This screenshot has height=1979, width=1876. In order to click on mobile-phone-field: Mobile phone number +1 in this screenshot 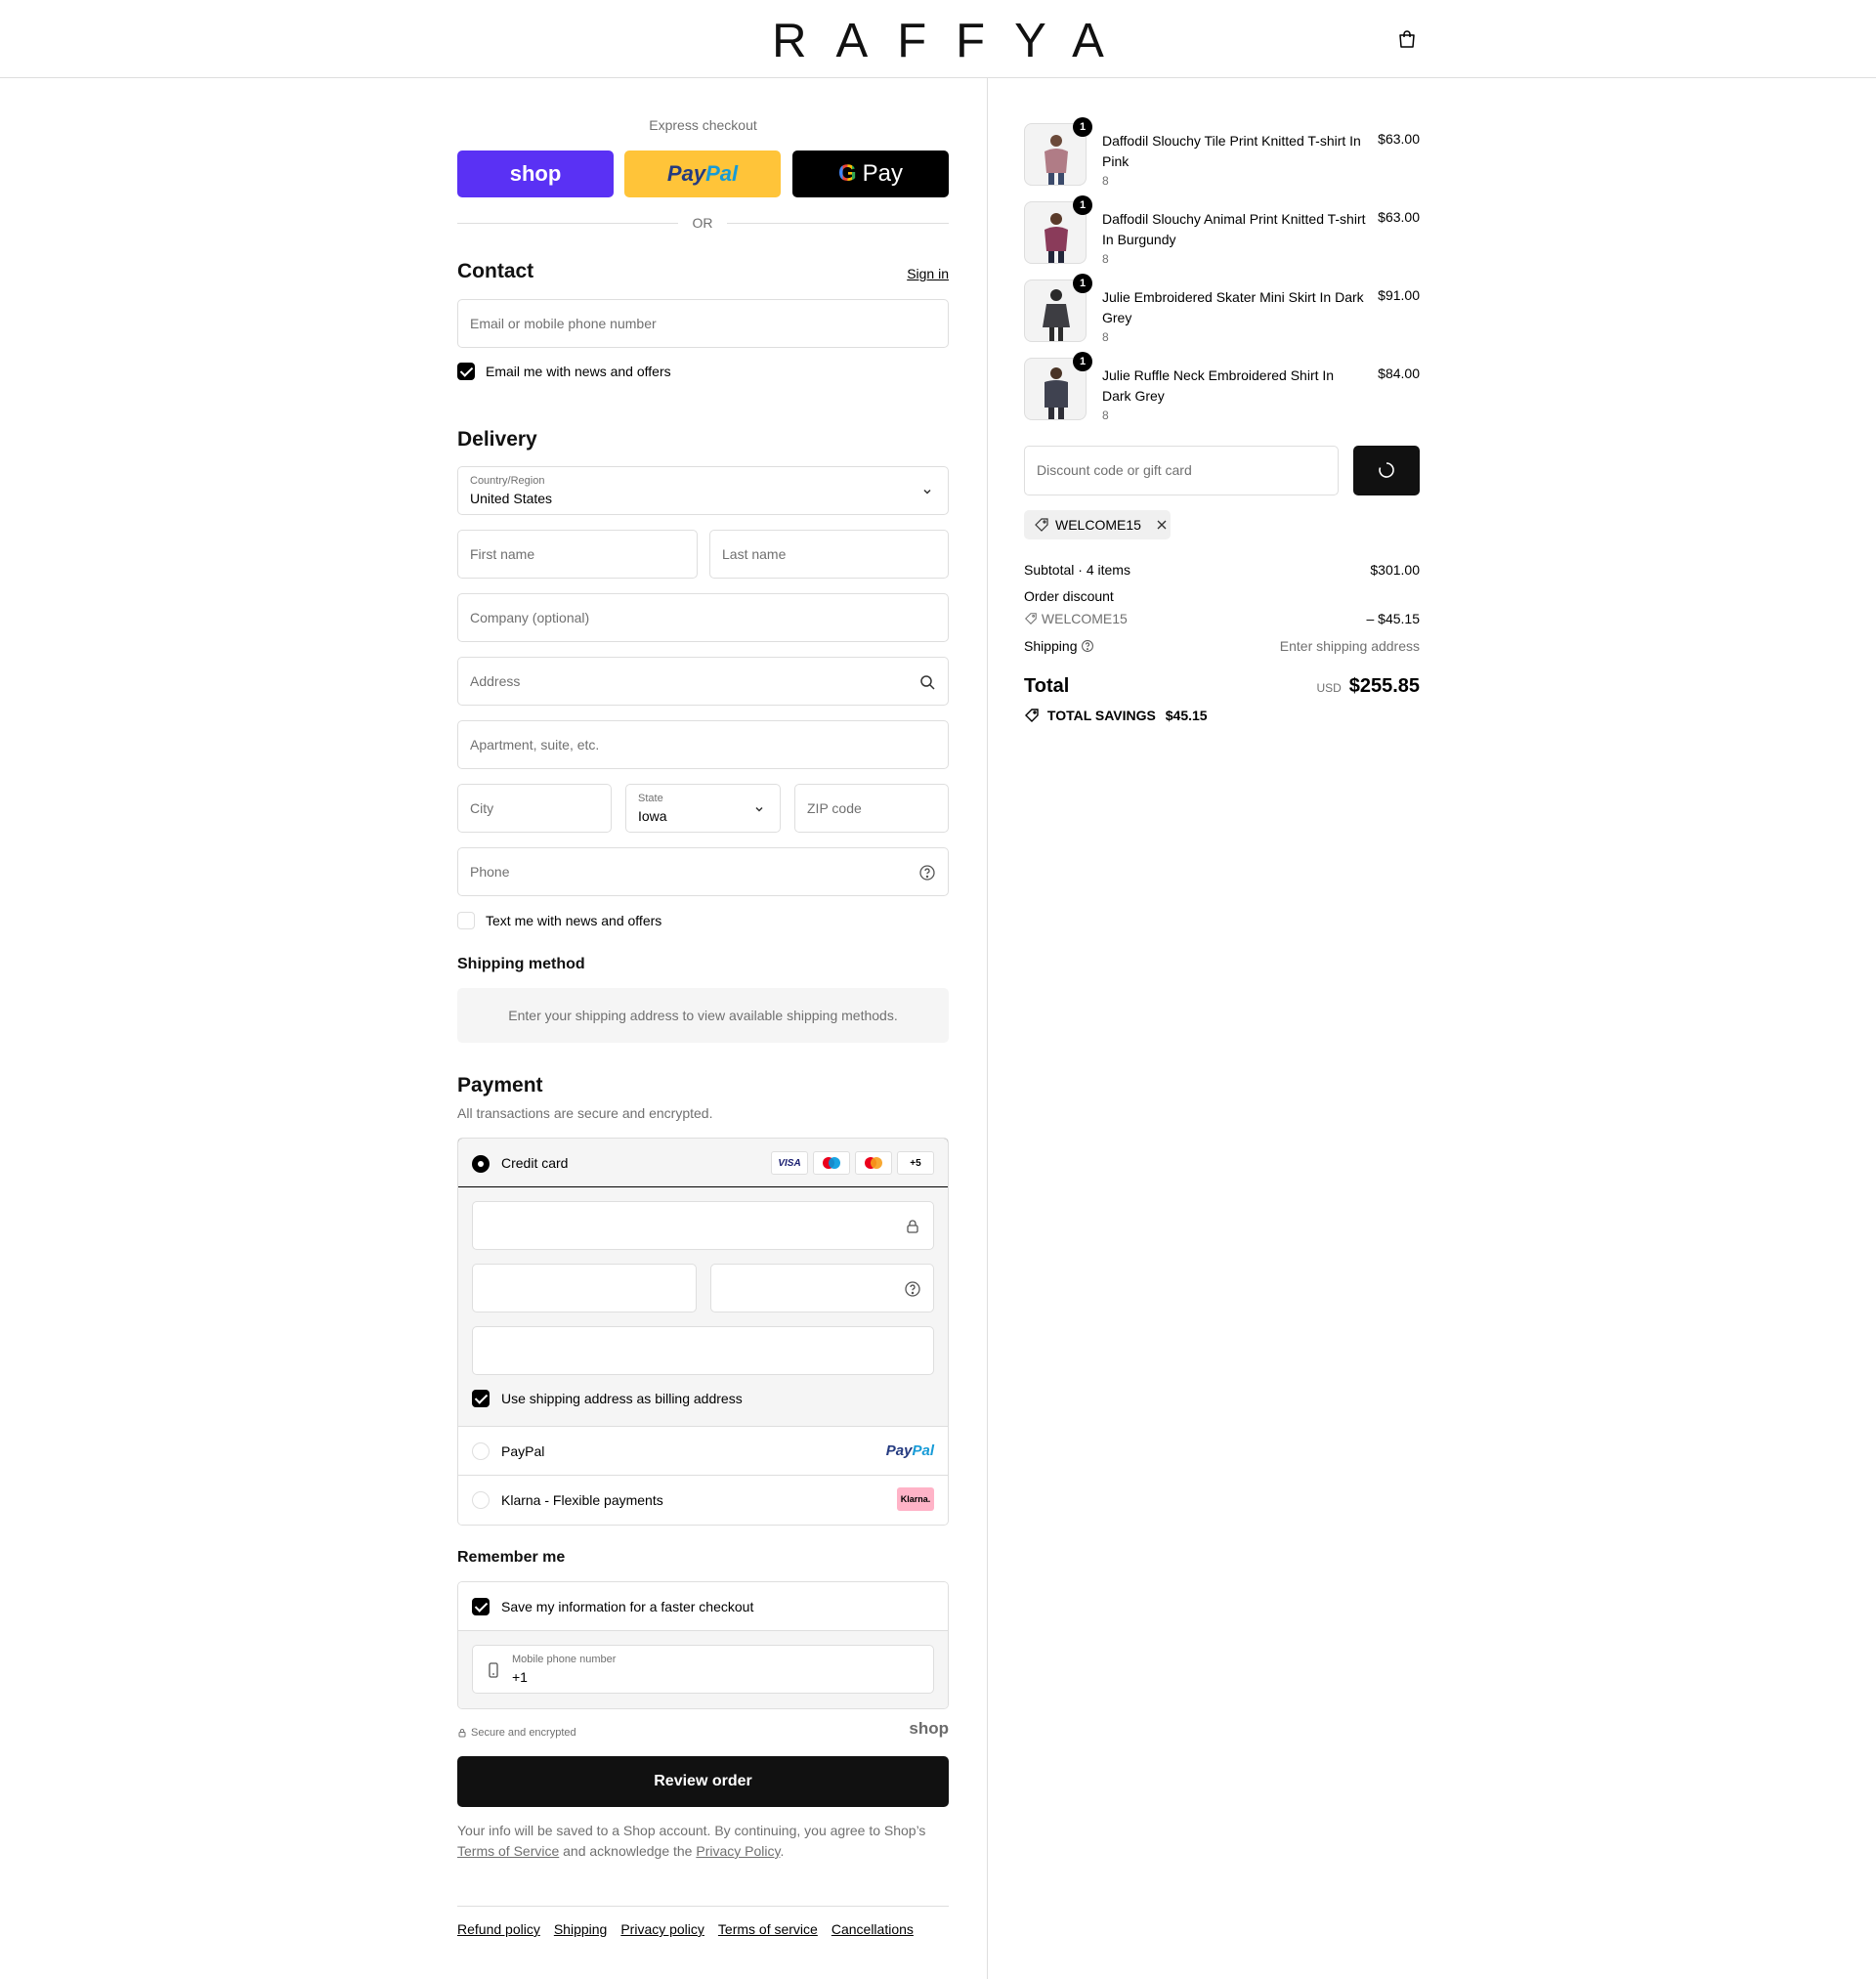, I will do `click(703, 1669)`.